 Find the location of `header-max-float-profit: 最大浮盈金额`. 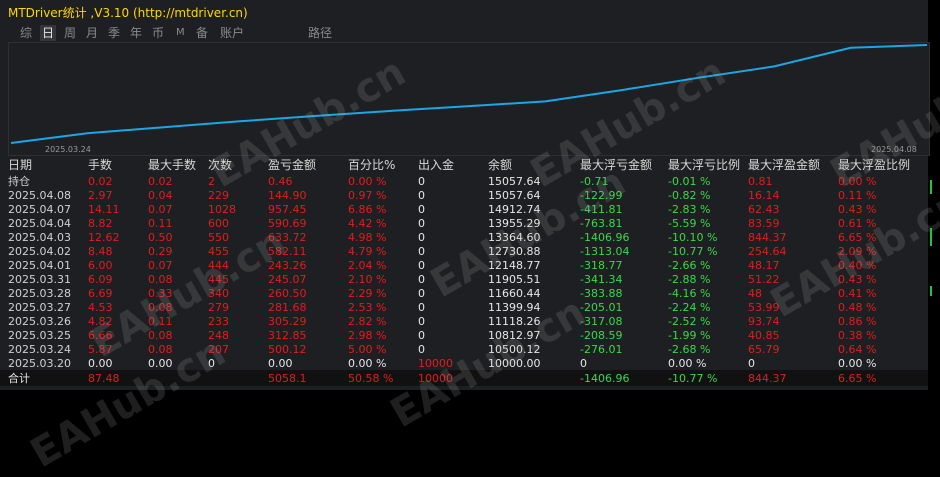

header-max-float-profit: 最大浮盈金额 is located at coordinates (784, 165).